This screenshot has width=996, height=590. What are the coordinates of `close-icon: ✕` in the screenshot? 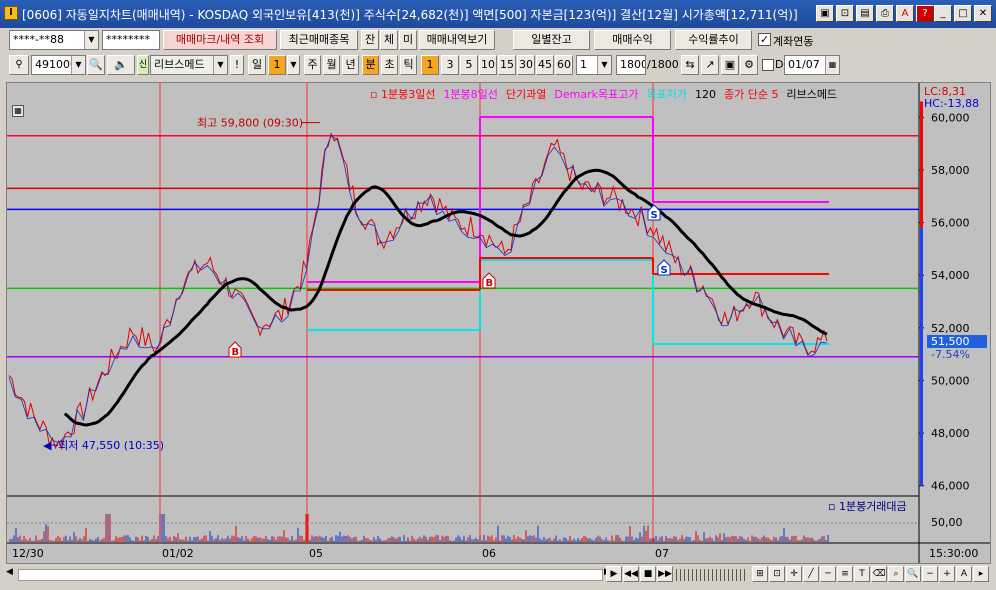 It's located at (983, 13).